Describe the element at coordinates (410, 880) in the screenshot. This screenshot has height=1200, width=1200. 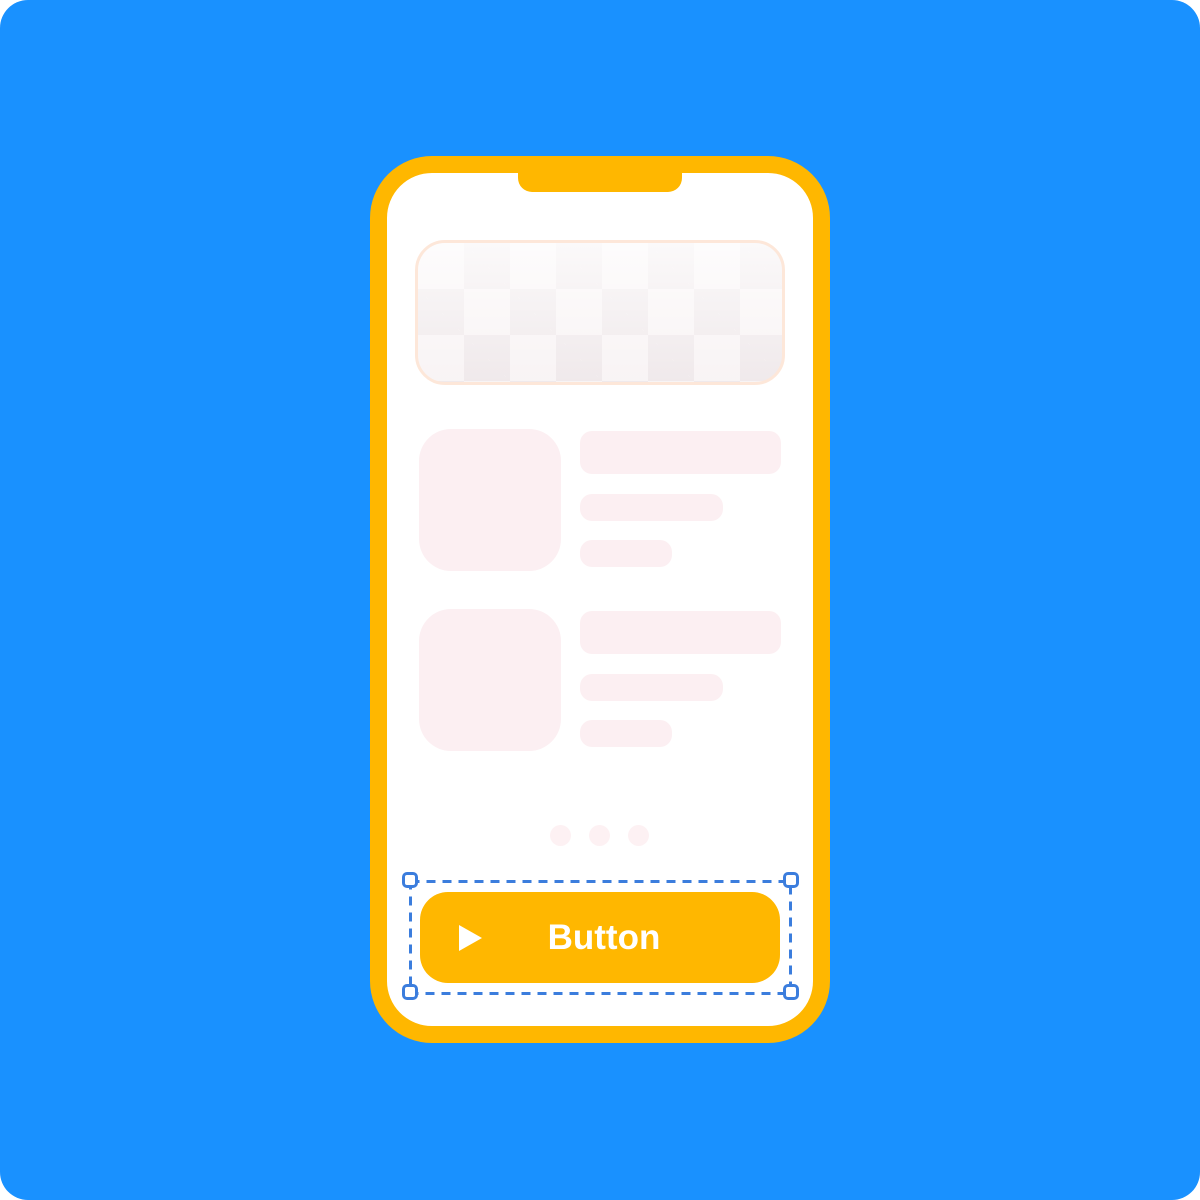
I see `resize-handle-top-left` at that location.